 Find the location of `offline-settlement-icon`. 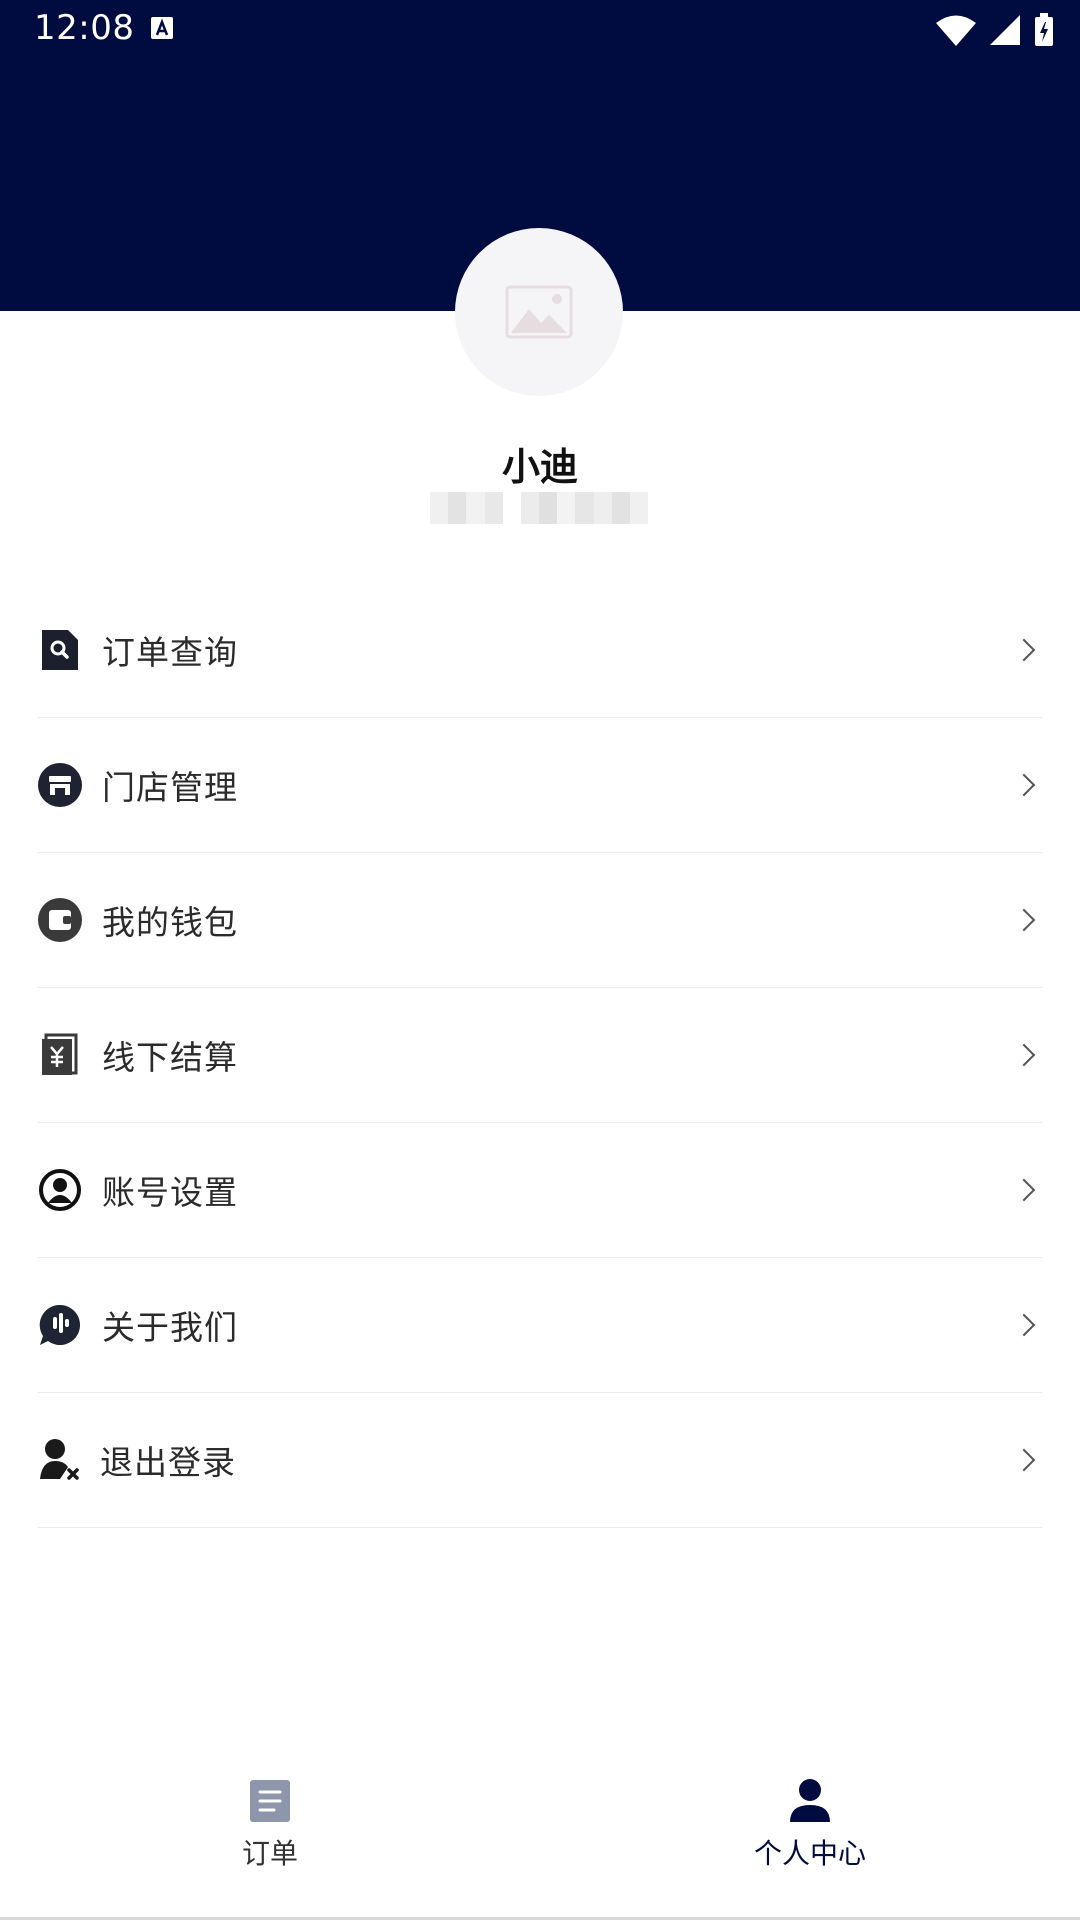

offline-settlement-icon is located at coordinates (60, 1055).